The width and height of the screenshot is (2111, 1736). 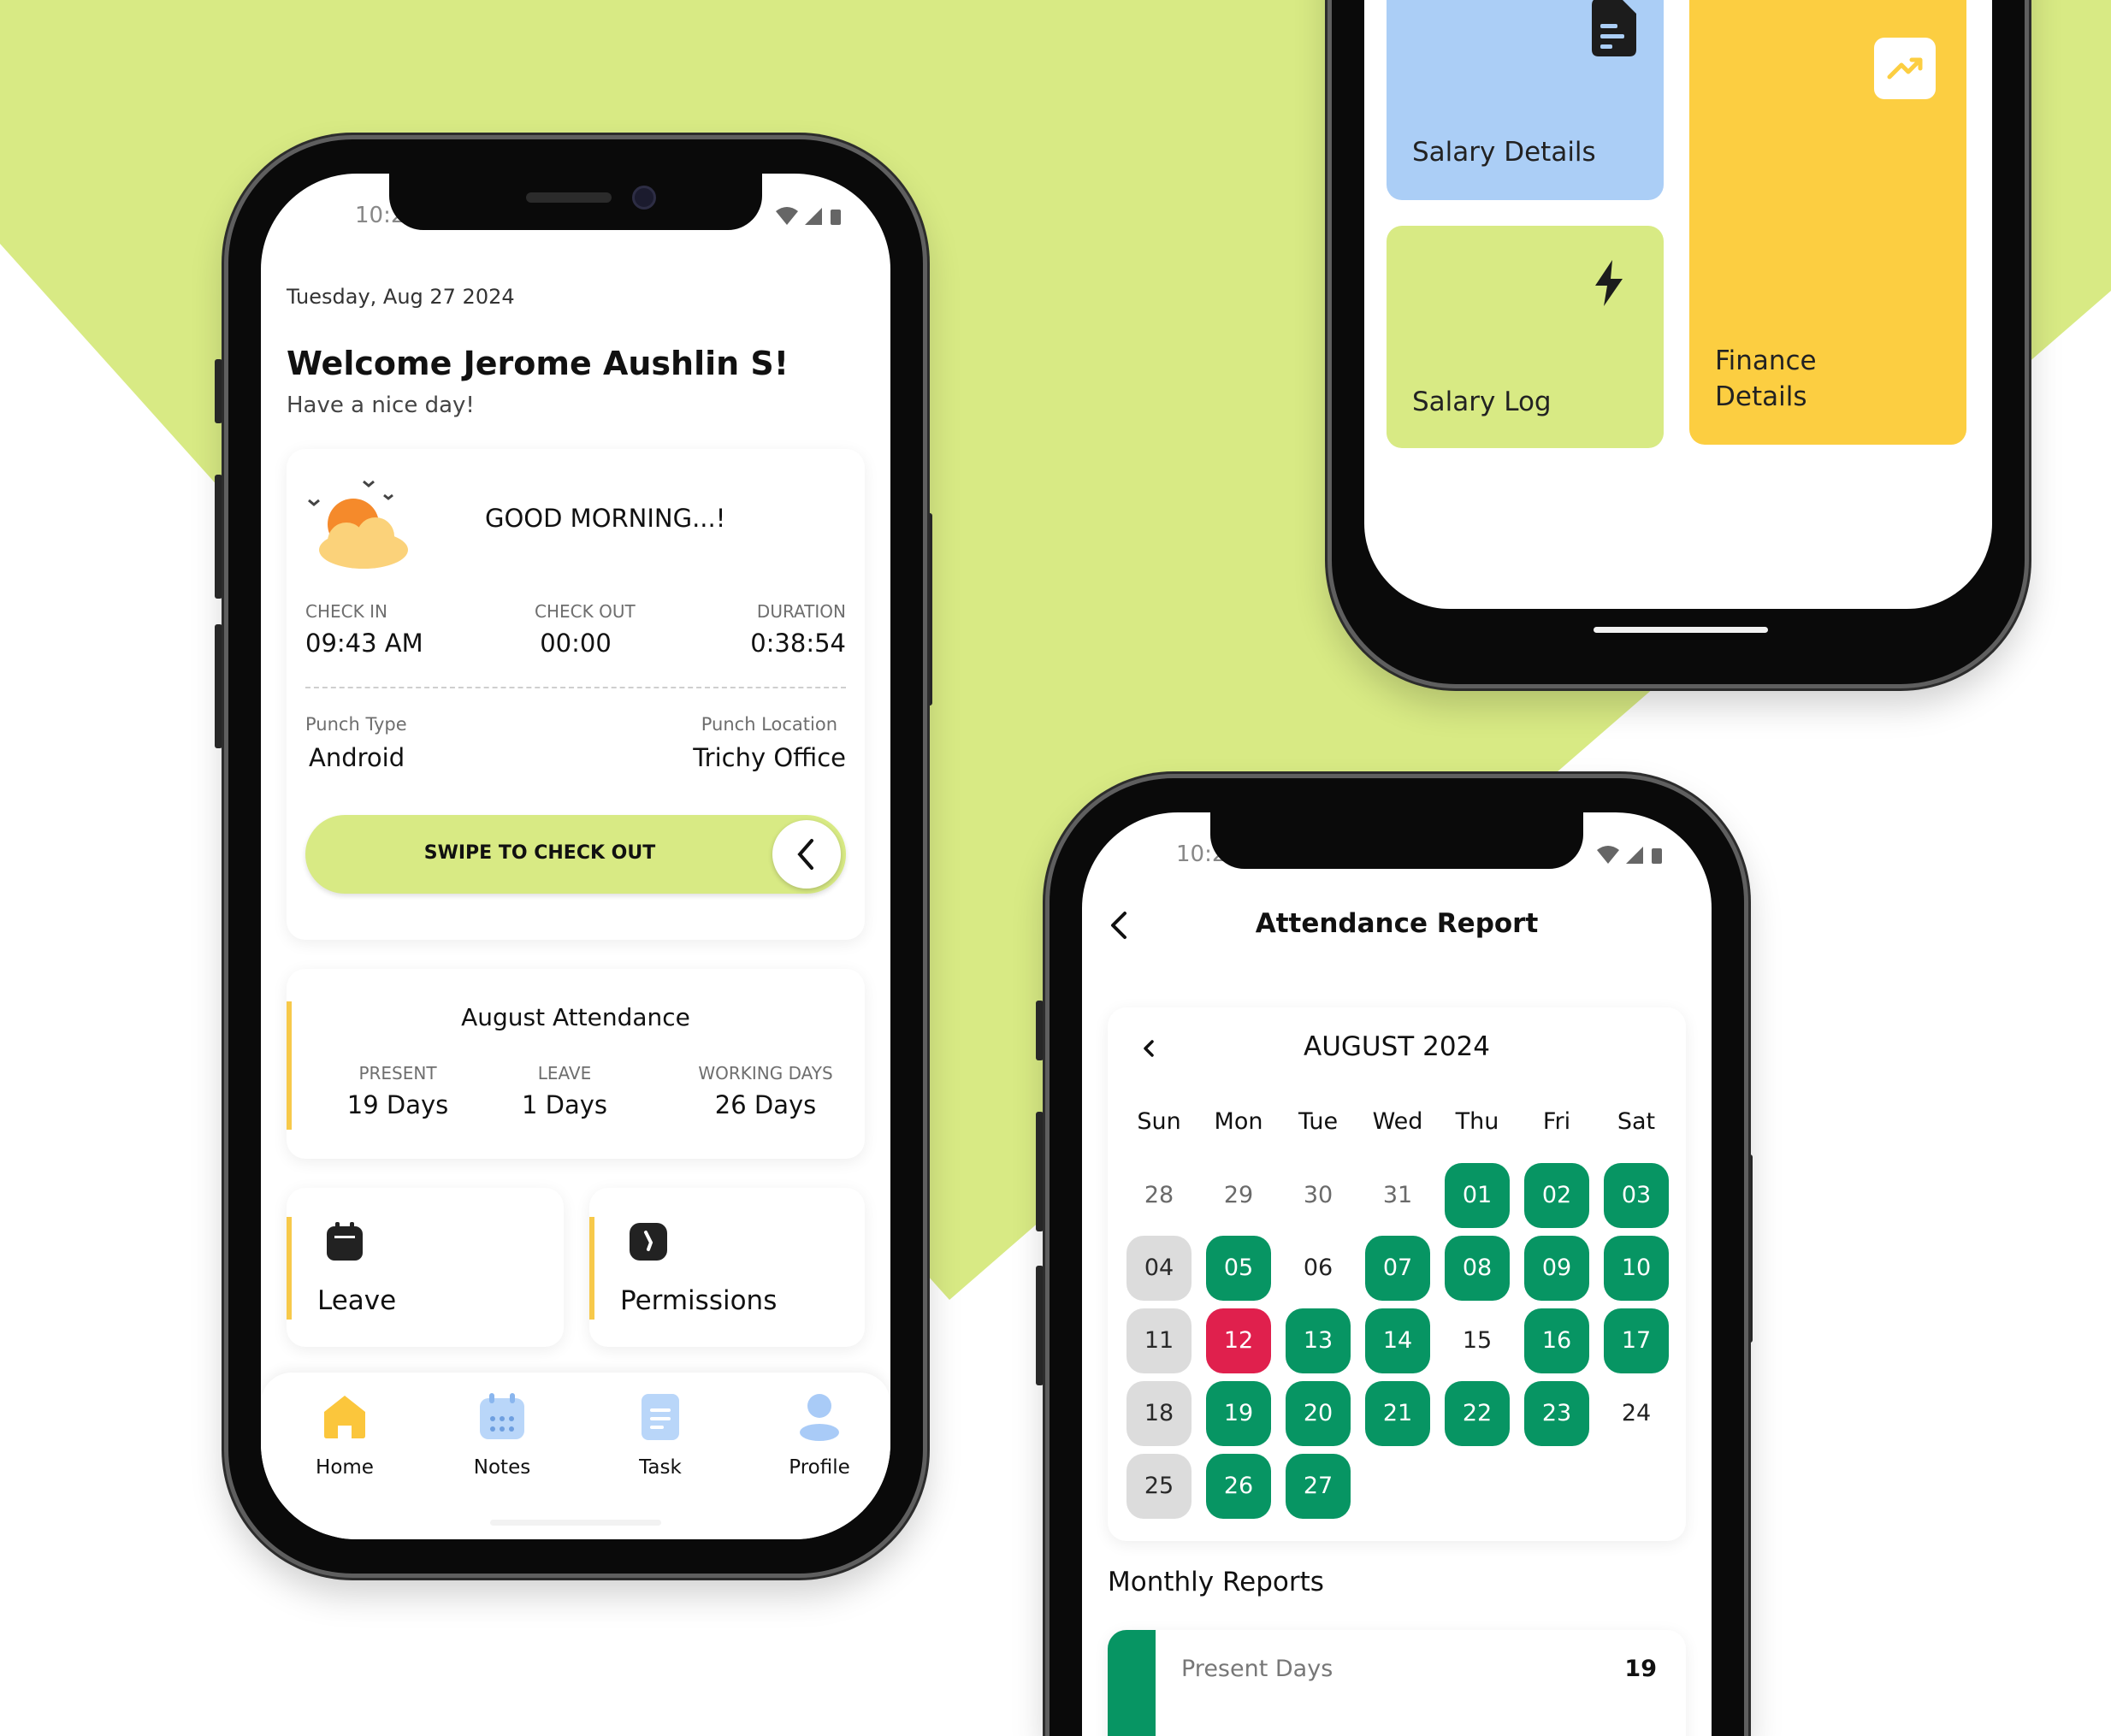 I want to click on calendar-day: 02, so click(x=1556, y=1196).